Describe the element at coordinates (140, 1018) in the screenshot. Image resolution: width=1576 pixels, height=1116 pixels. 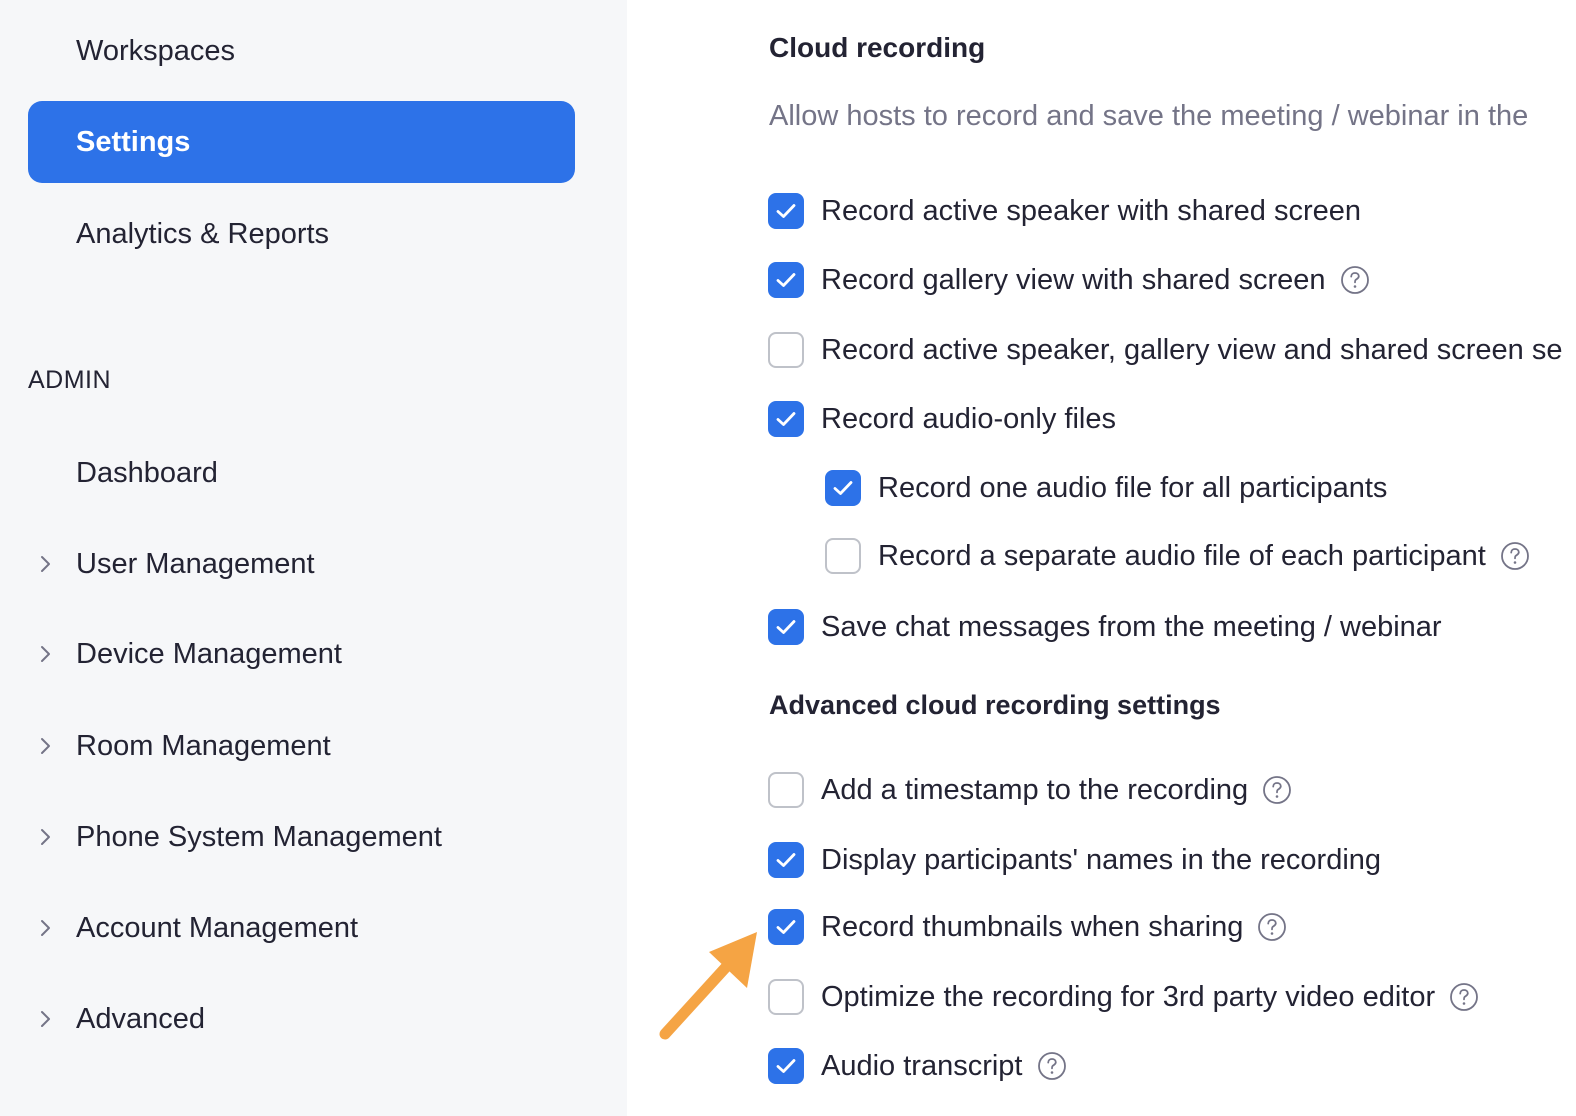
I see `sidebar-item-label: Advanced` at that location.